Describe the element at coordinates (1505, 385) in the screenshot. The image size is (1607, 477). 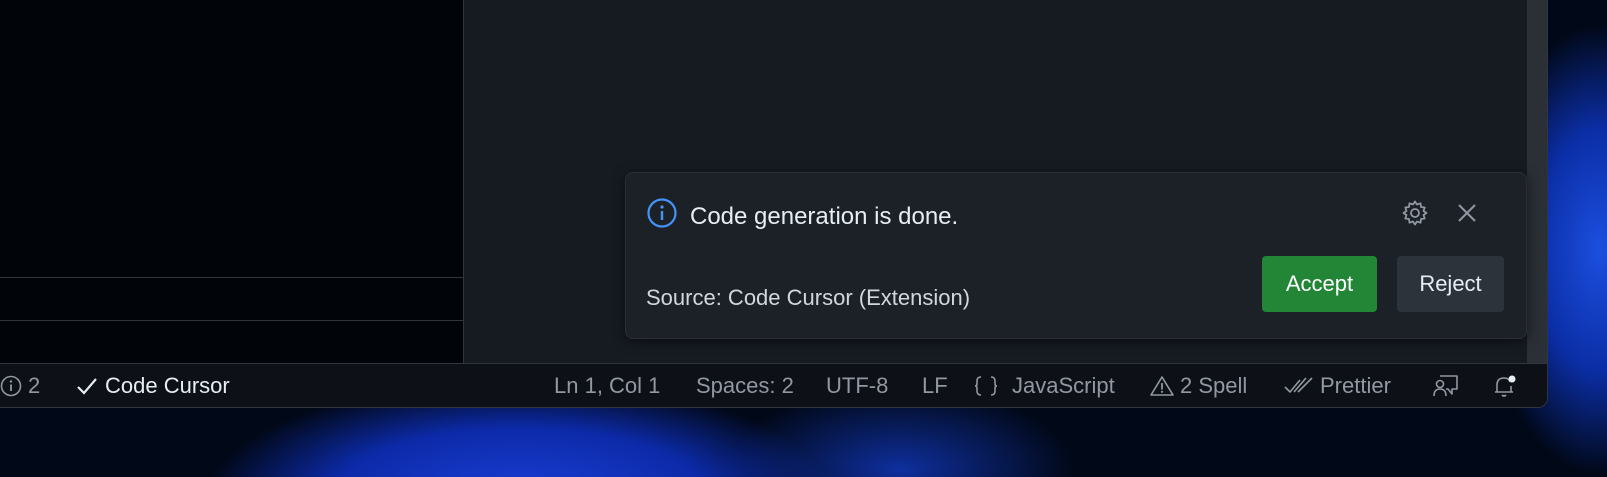
I see `notifications-bell-icon` at that location.